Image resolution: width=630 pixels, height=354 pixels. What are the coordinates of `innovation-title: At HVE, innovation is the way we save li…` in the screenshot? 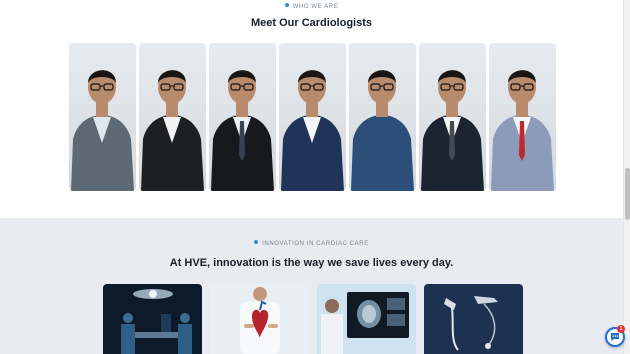 It's located at (311, 263).